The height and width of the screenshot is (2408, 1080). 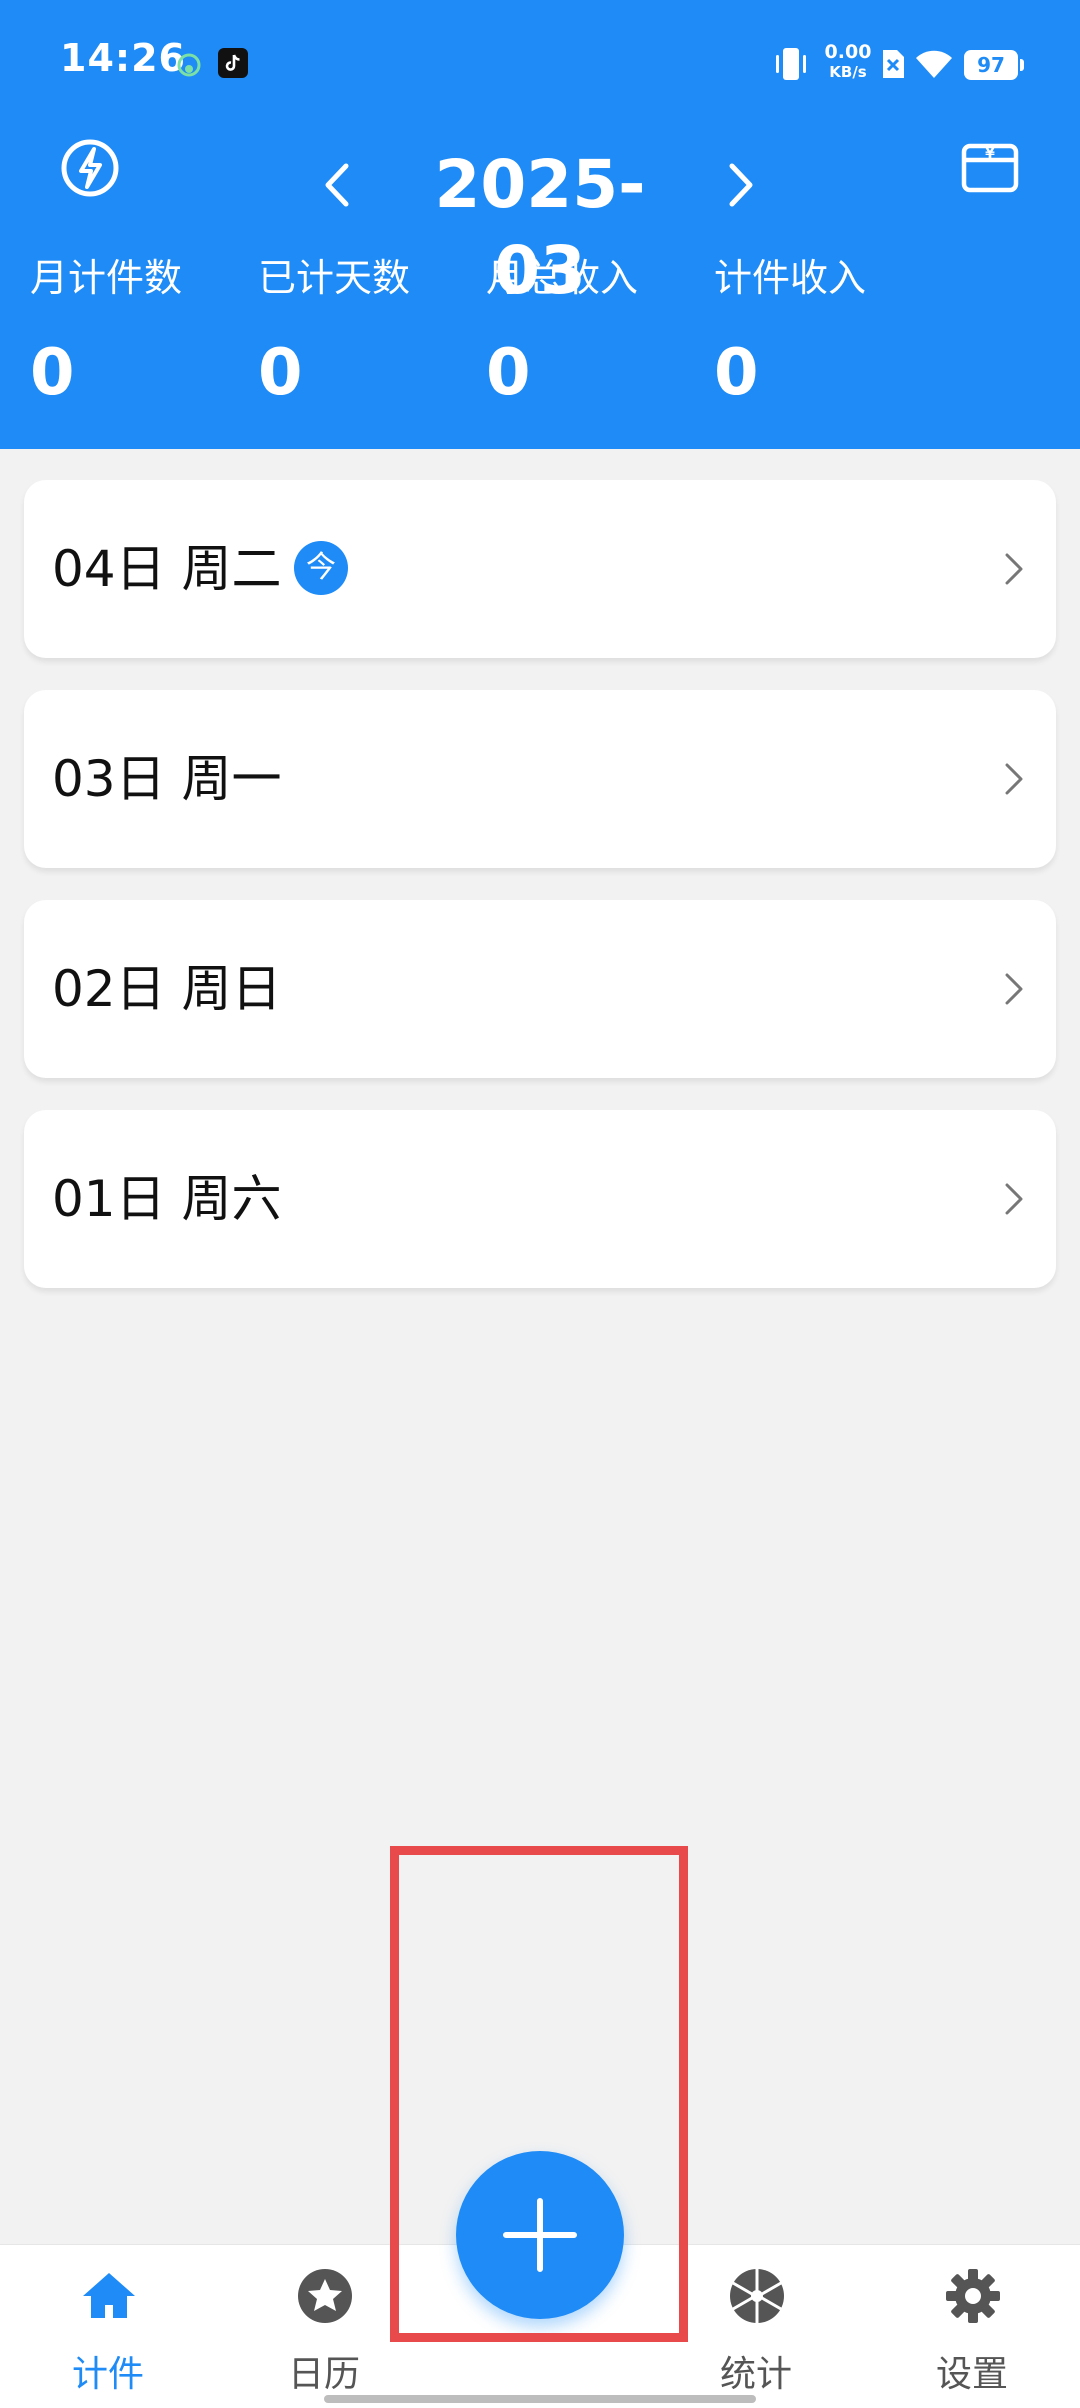 What do you see at coordinates (562, 278) in the screenshot?
I see `stat-label: 月总收入` at bounding box center [562, 278].